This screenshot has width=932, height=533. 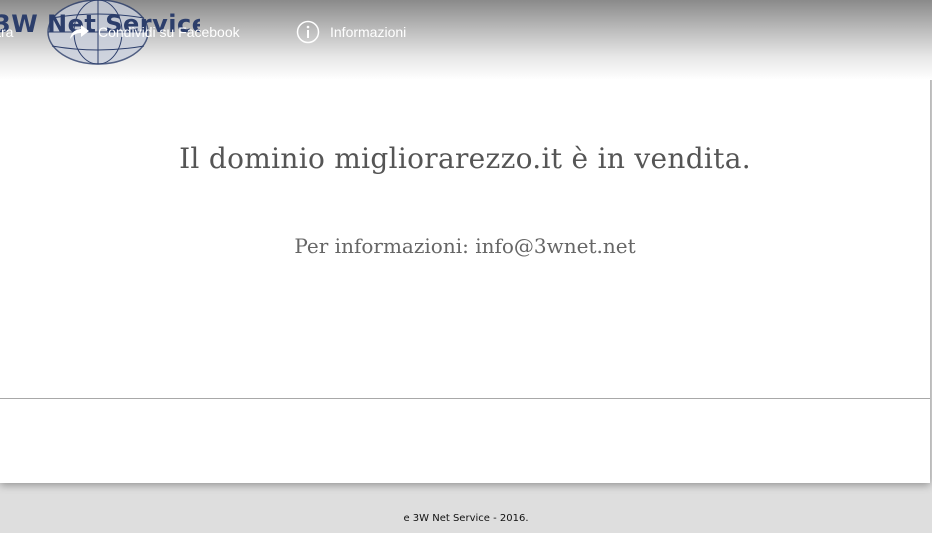 I want to click on share-facebook-label: Condividi su Facebook, so click(x=169, y=32).